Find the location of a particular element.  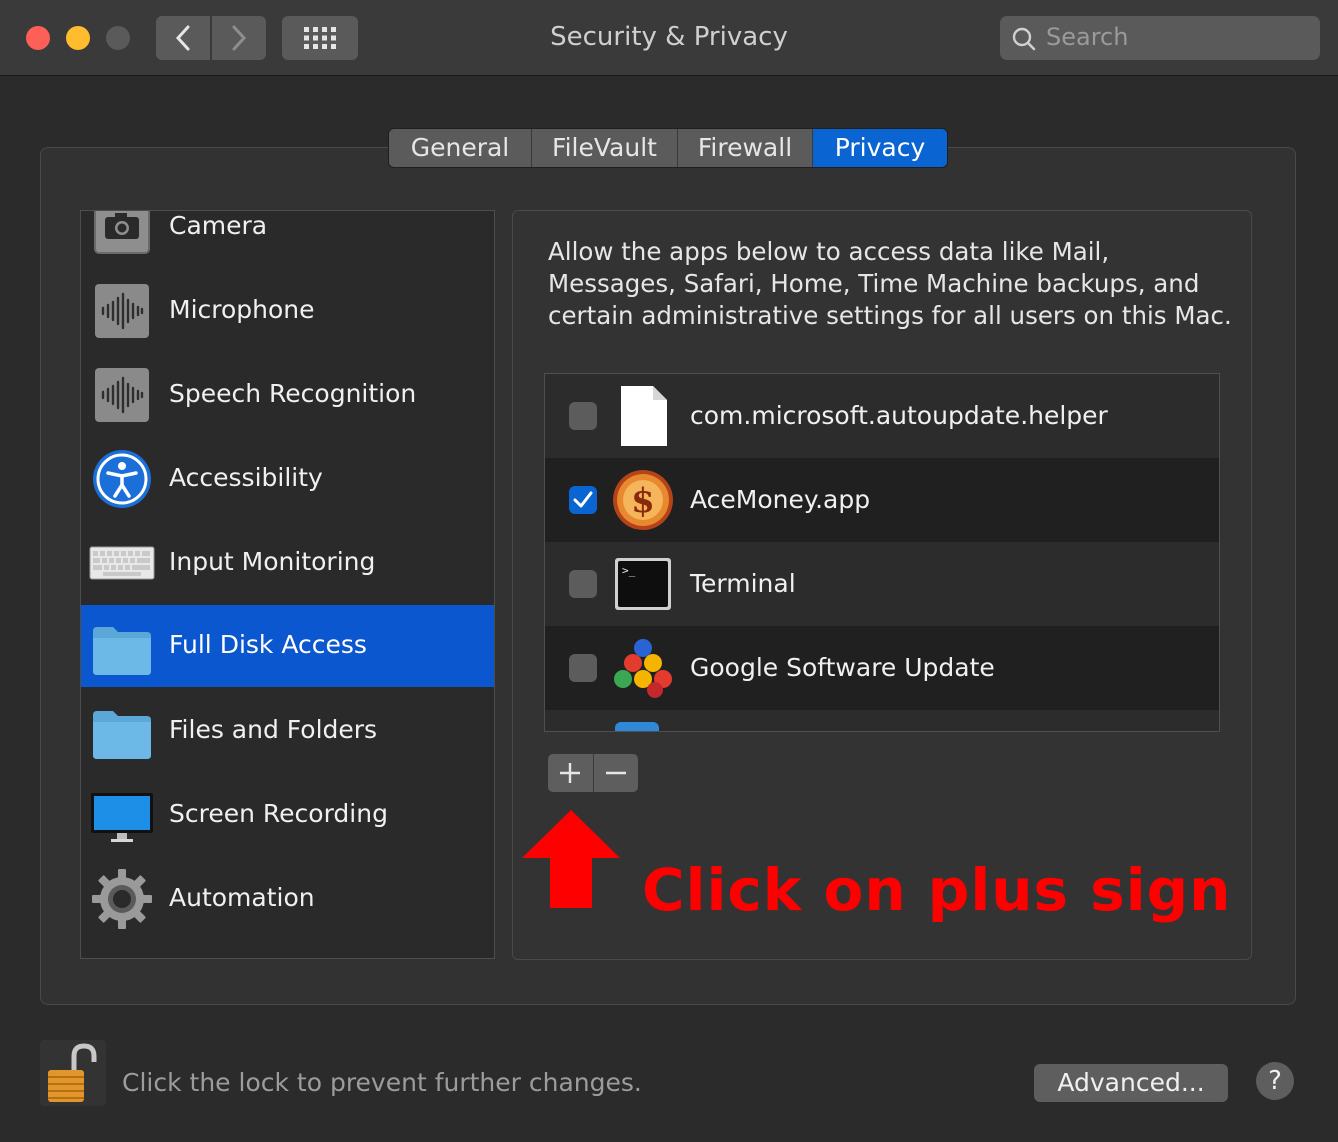

sidebar-item-automation: Automation is located at coordinates (287, 899).